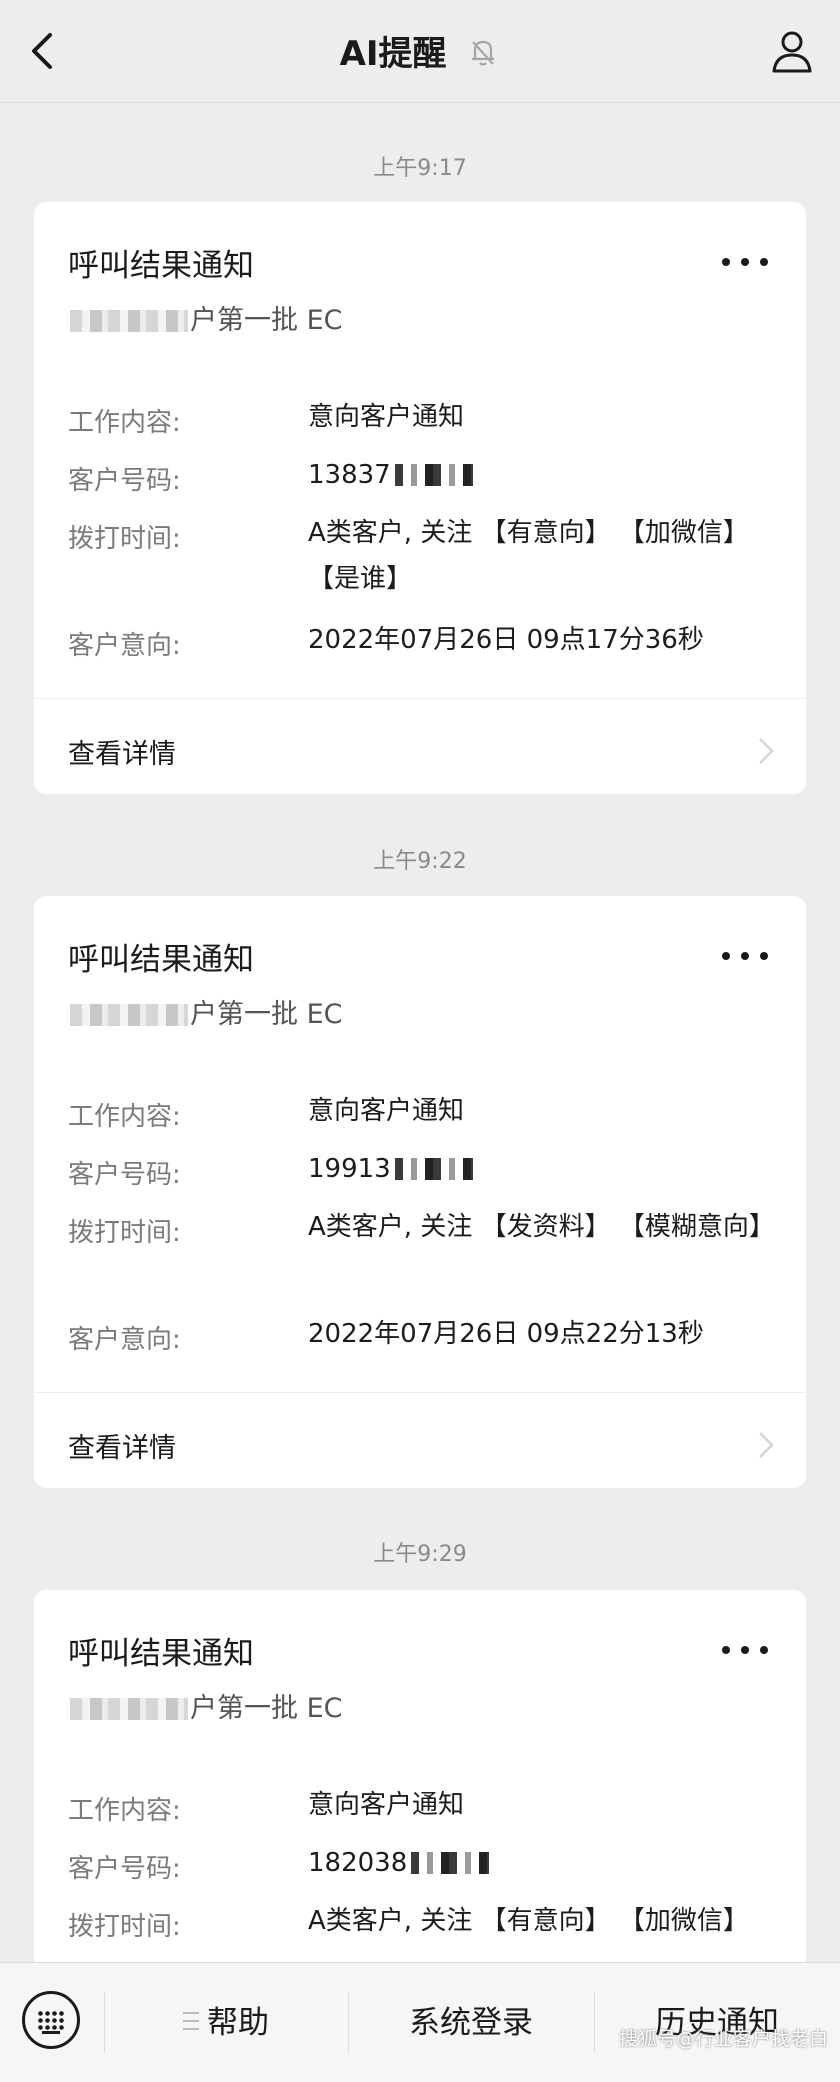 The height and width of the screenshot is (2082, 840). What do you see at coordinates (420, 168) in the screenshot?
I see `message-time: 上午9:17` at bounding box center [420, 168].